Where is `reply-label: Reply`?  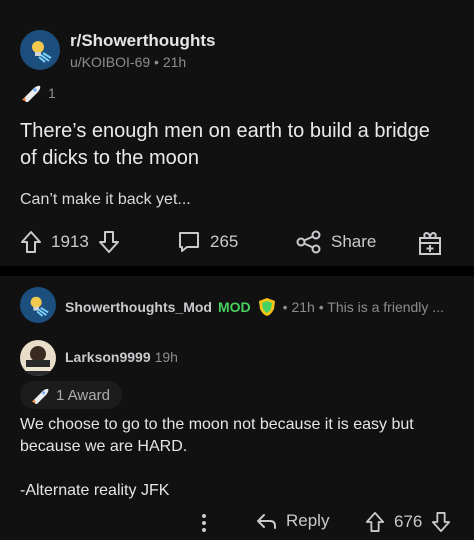
reply-label: Reply is located at coordinates (308, 520).